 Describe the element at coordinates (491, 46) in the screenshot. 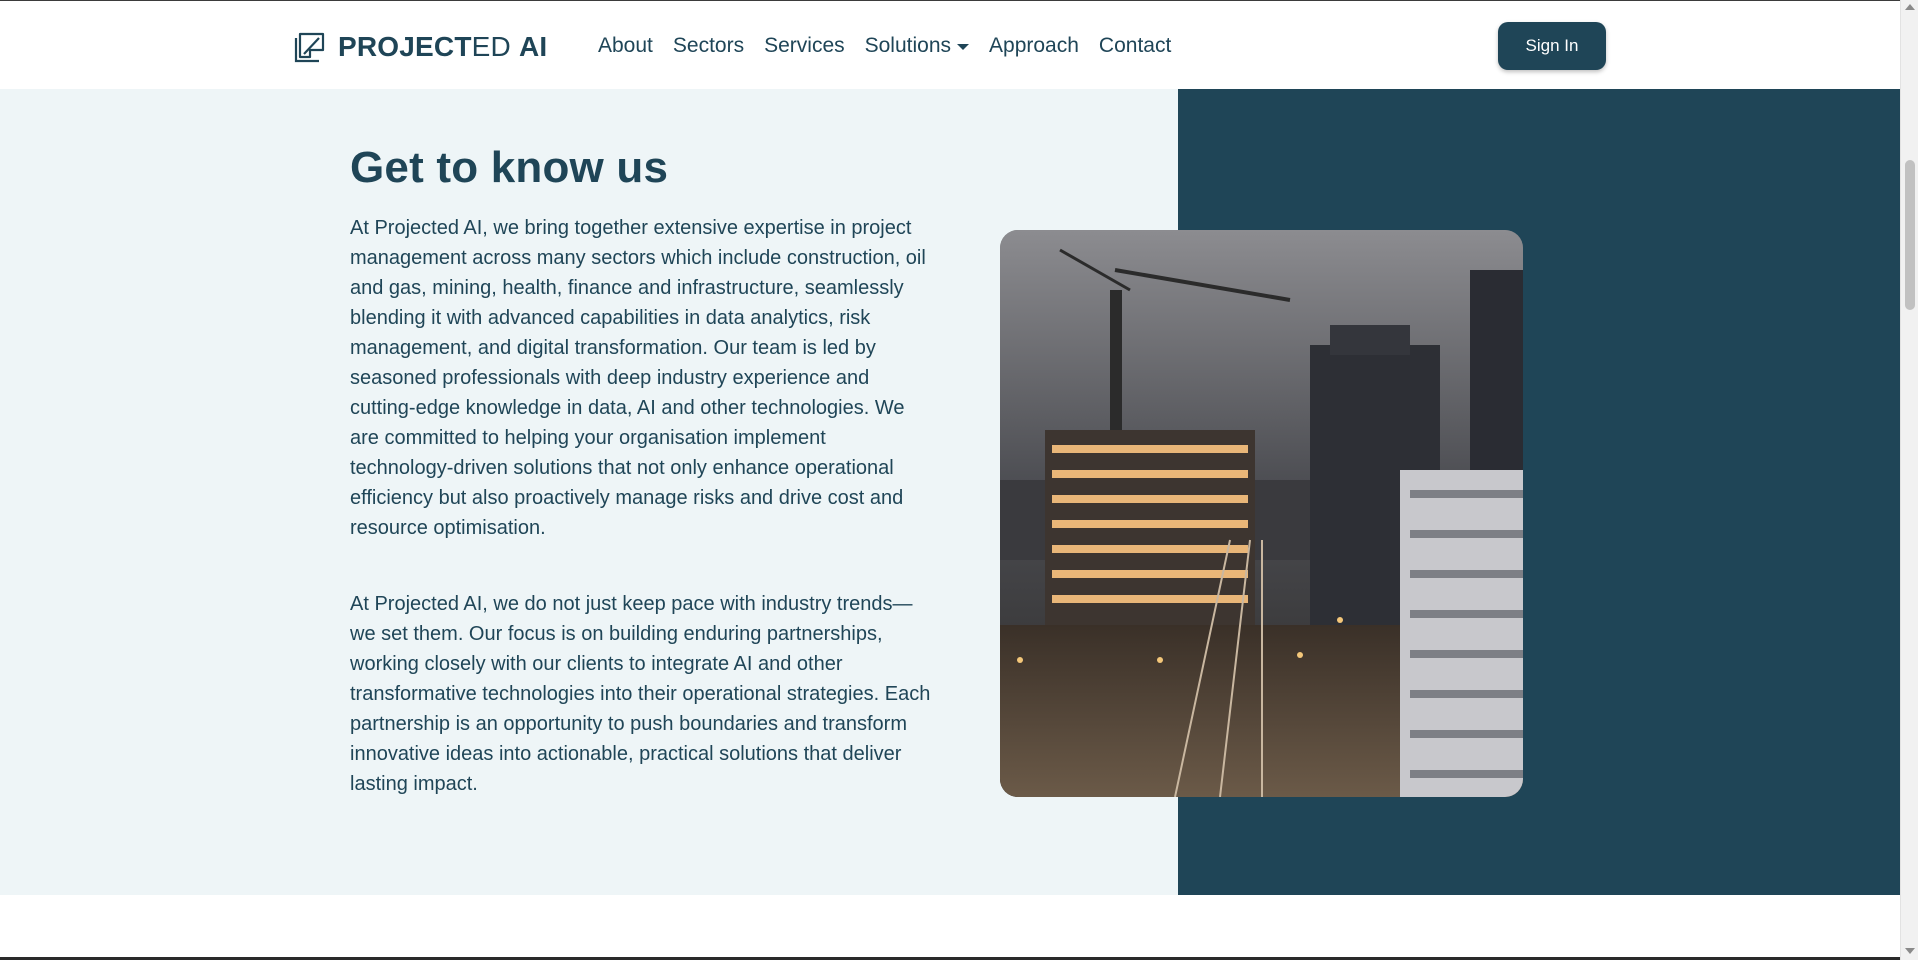

I see `brand-name-light: ED` at that location.